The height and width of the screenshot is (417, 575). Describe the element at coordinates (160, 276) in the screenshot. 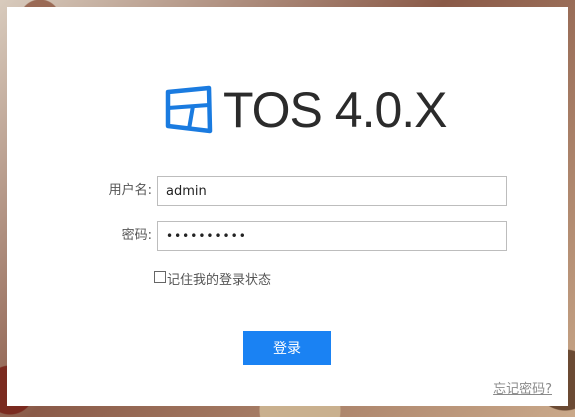

I see `remember-me-checkbox` at that location.